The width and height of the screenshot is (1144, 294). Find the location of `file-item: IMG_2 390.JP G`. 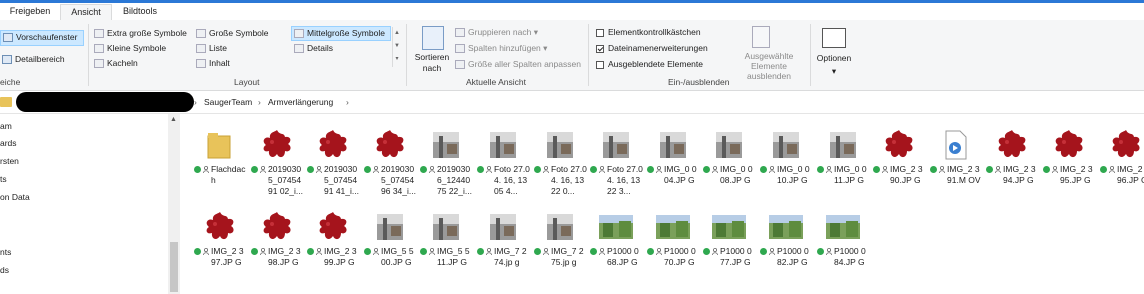

file-item: IMG_2 390.JP G is located at coordinates (898, 160).